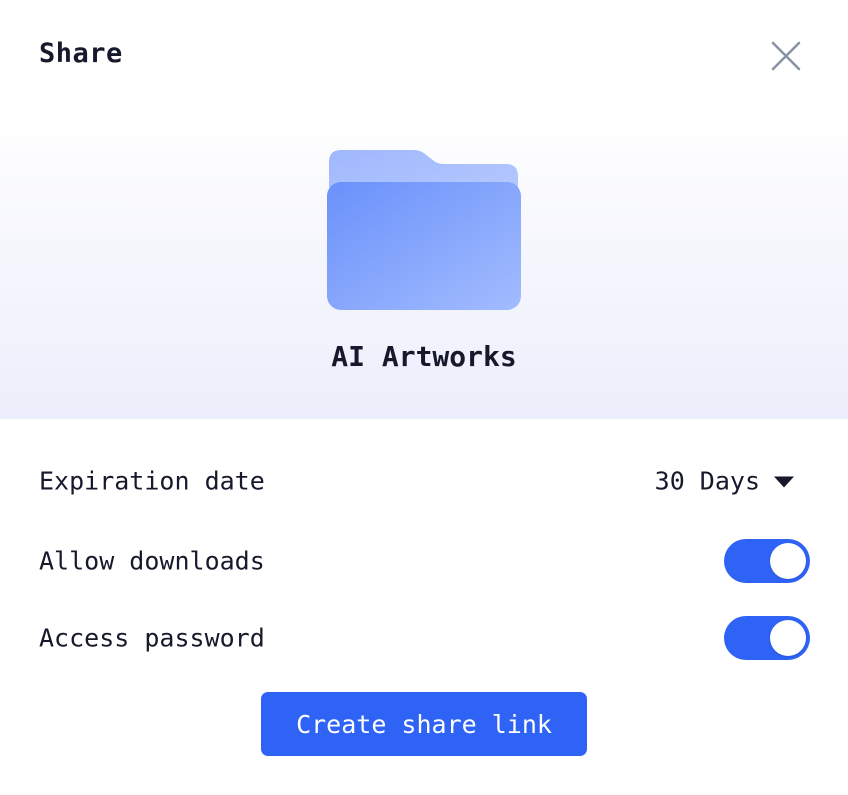 Image resolution: width=848 pixels, height=795 pixels. What do you see at coordinates (767, 638) in the screenshot?
I see `access-password-toggle` at bounding box center [767, 638].